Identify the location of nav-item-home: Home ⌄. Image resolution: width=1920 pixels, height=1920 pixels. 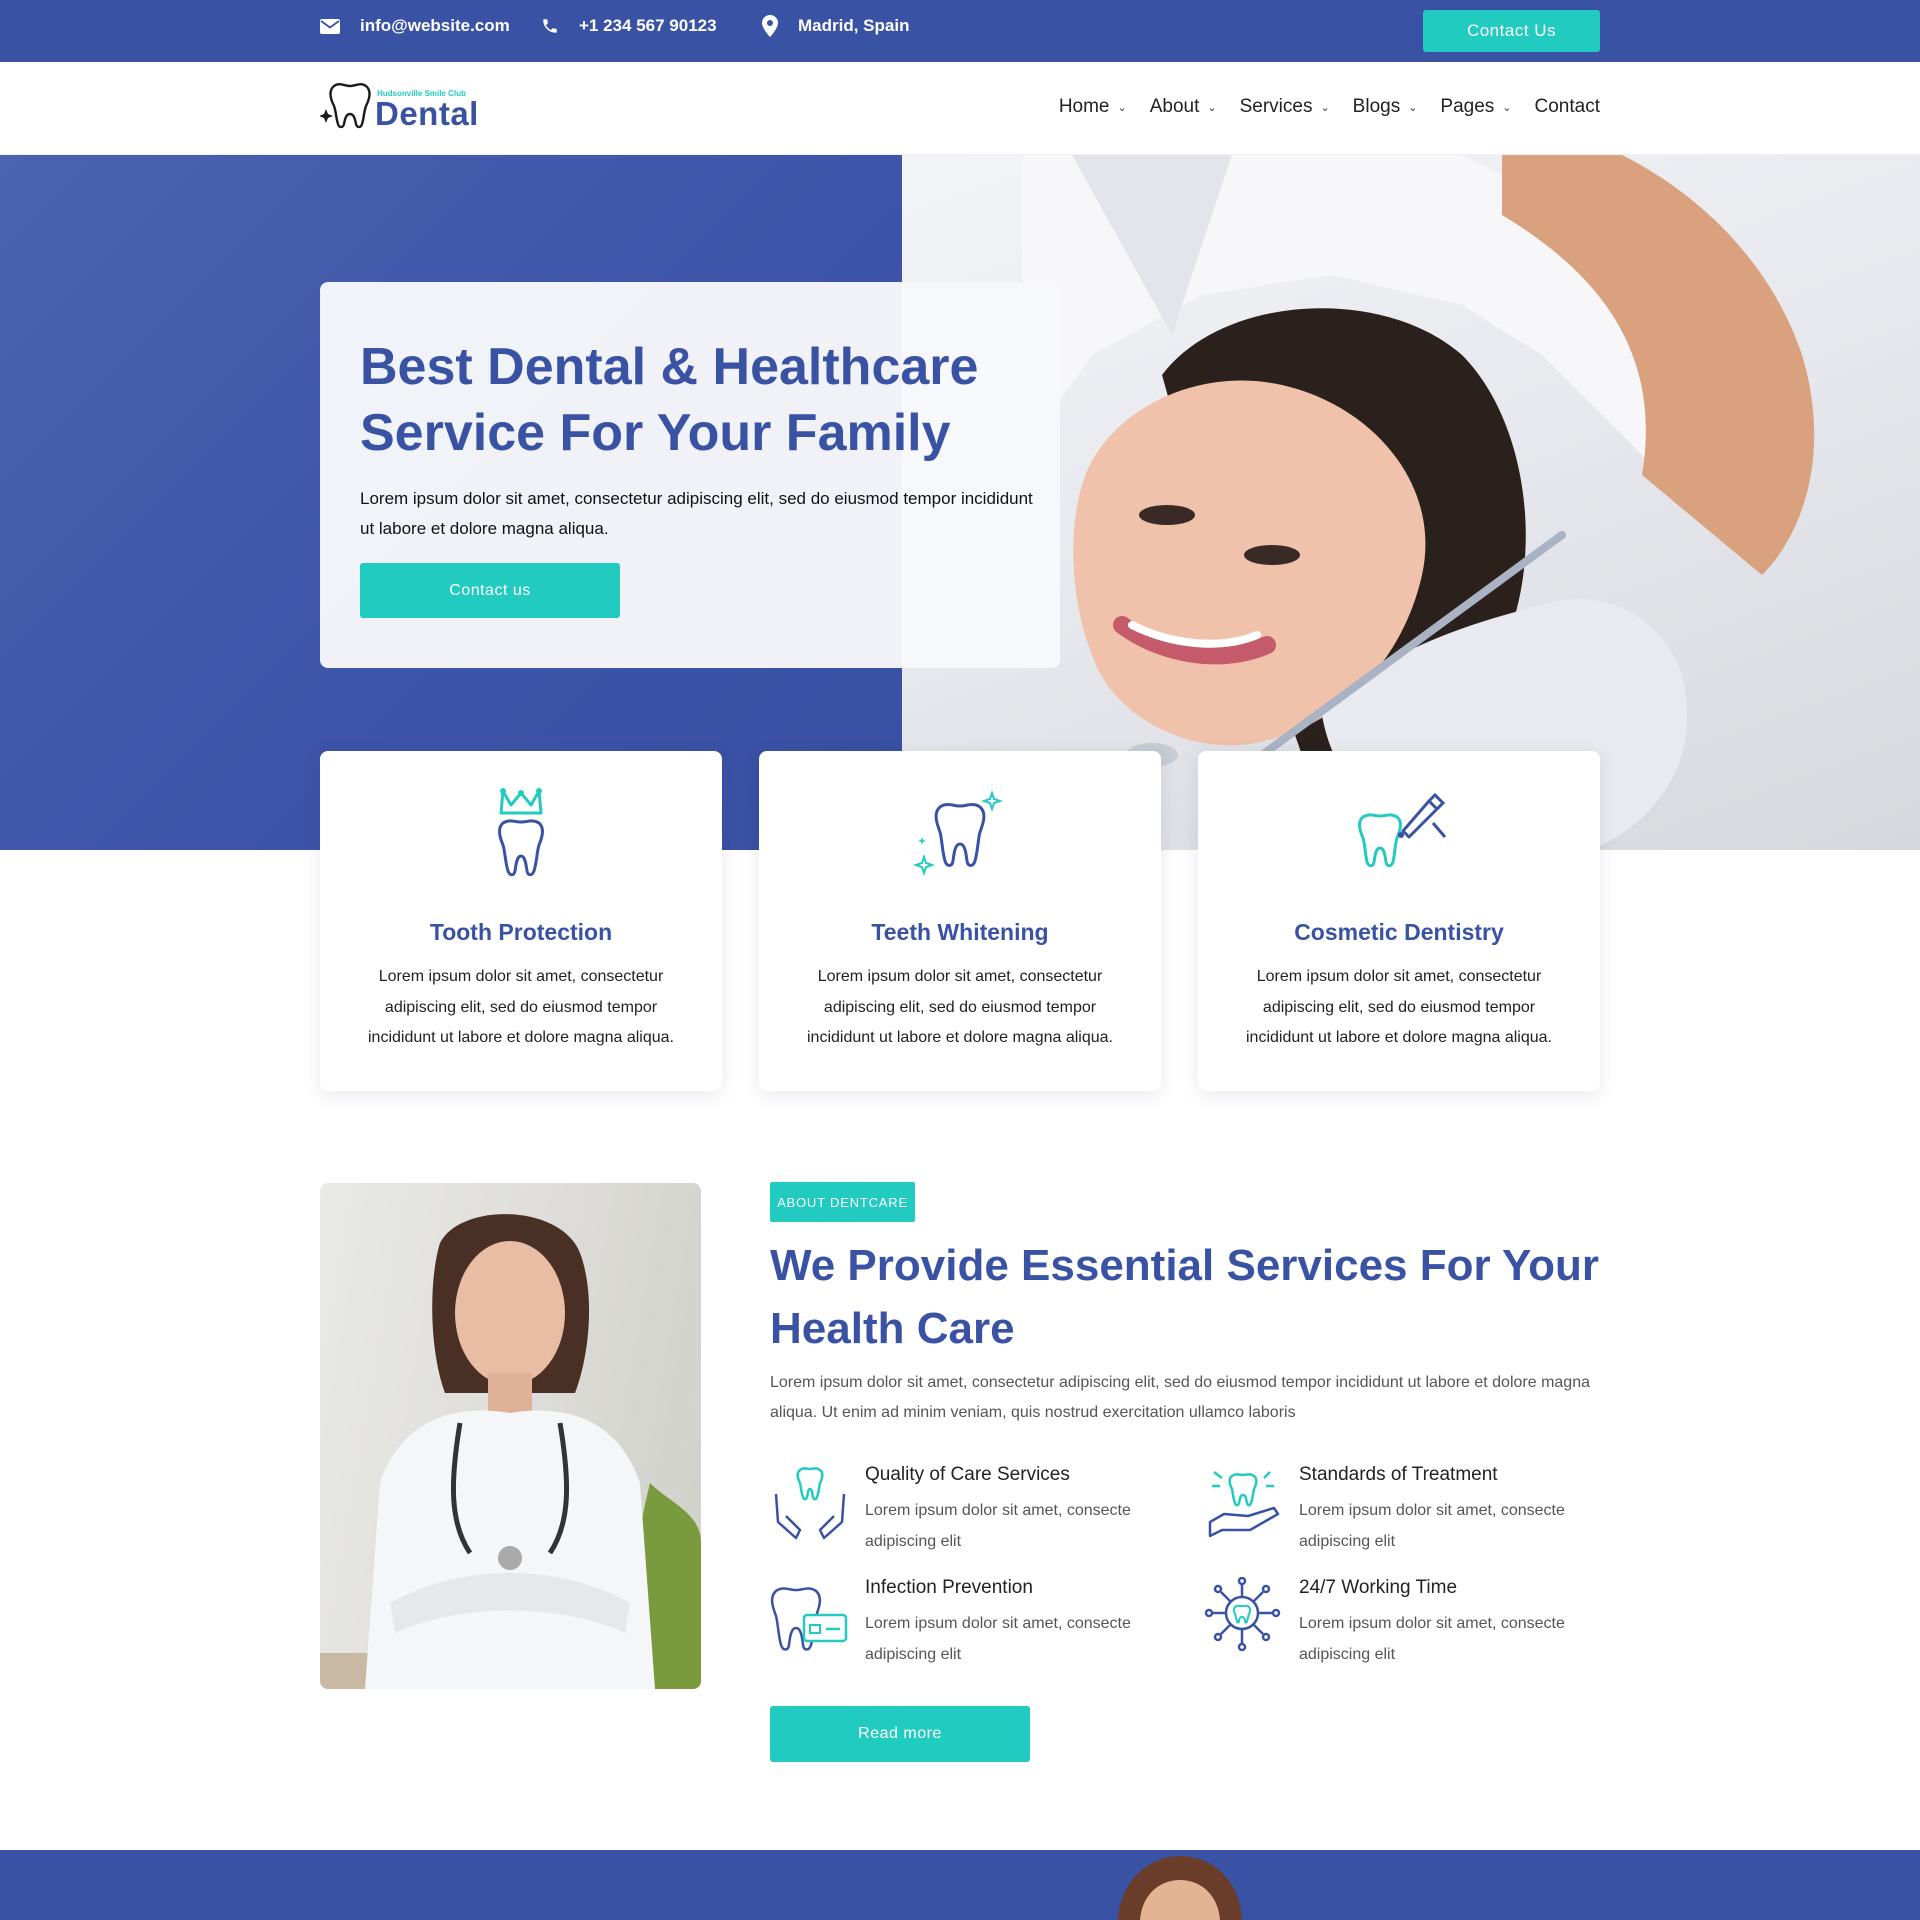
(1093, 107).